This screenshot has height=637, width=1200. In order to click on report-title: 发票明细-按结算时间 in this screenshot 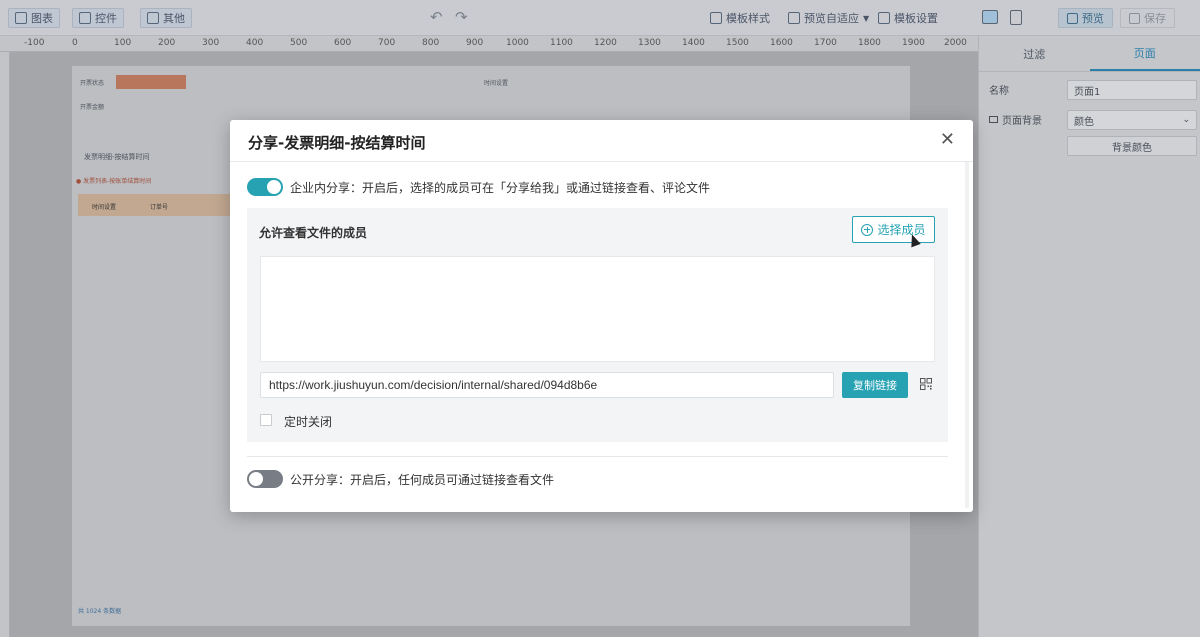, I will do `click(117, 157)`.